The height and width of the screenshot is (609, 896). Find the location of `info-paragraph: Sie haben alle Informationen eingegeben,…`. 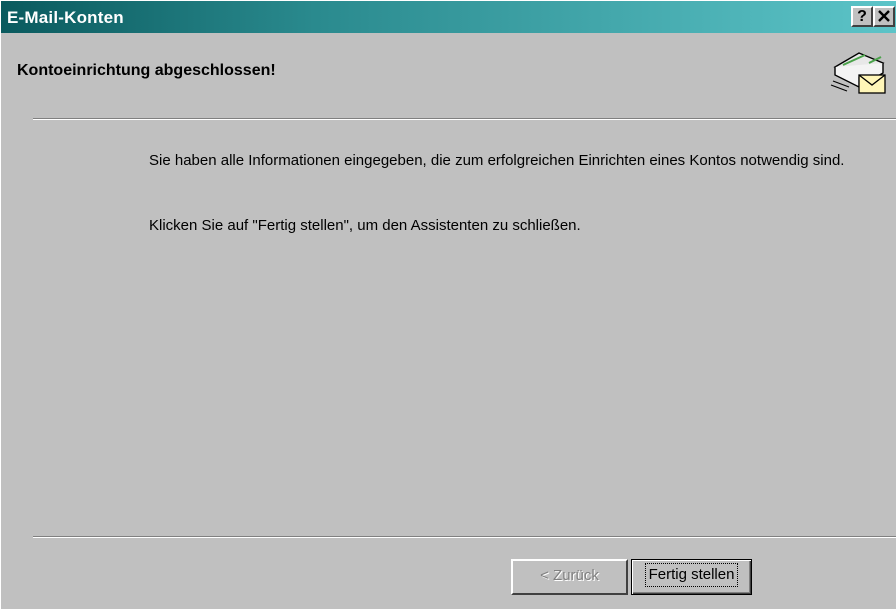

info-paragraph: Sie haben alle Informationen eingegeben,… is located at coordinates (497, 160).